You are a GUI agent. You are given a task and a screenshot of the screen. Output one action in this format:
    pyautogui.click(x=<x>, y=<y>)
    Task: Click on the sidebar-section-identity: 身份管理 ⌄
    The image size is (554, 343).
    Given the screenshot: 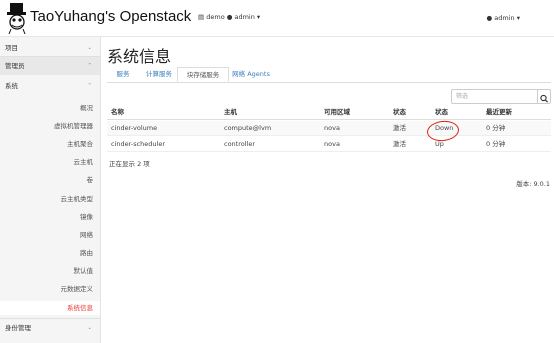 What is the action you would take?
    pyautogui.click(x=50, y=327)
    